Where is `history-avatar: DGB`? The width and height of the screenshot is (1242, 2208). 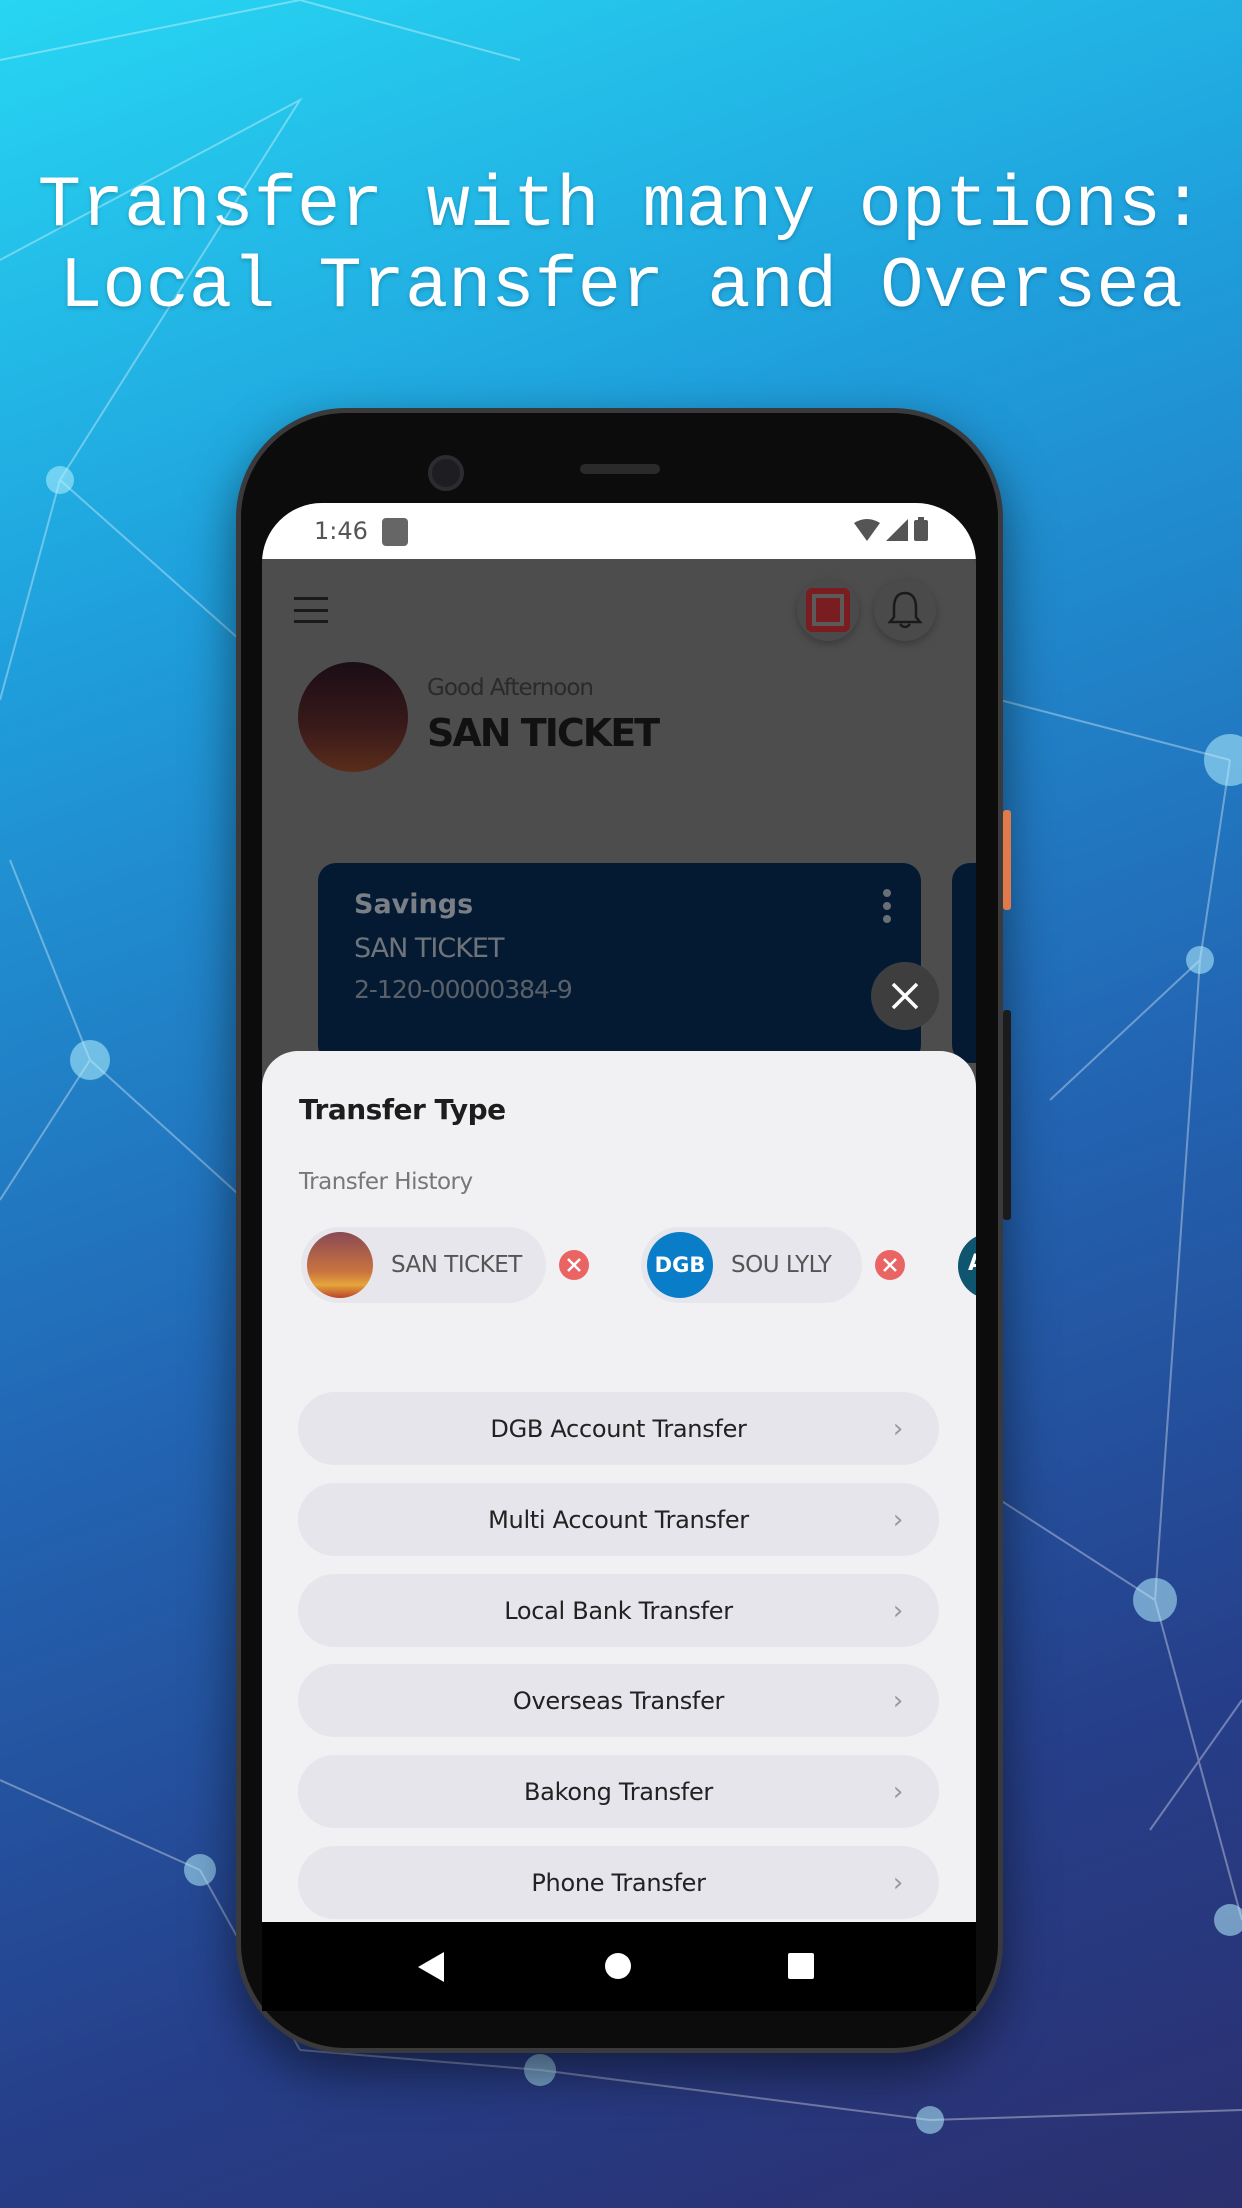 history-avatar: DGB is located at coordinates (680, 1265).